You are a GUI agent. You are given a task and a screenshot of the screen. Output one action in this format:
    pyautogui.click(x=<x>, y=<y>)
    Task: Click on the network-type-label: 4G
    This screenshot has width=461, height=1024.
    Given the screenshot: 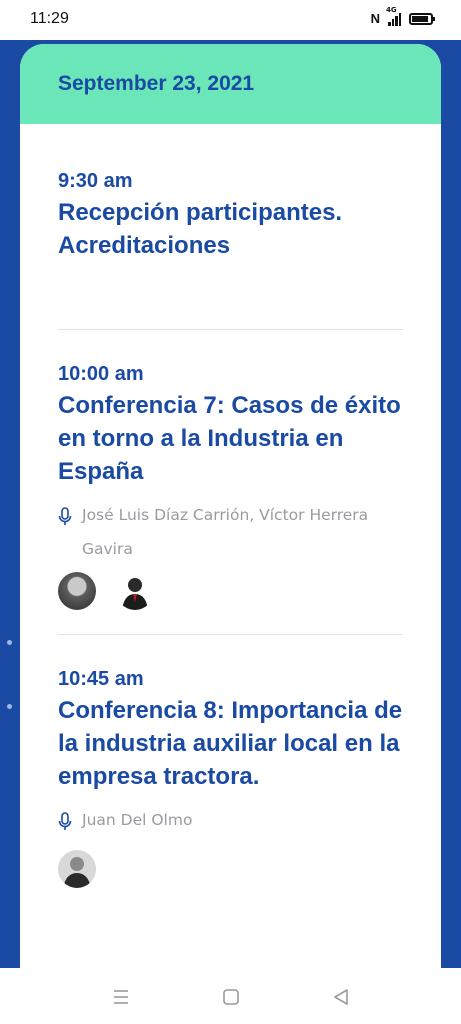 What is the action you would take?
    pyautogui.click(x=391, y=9)
    